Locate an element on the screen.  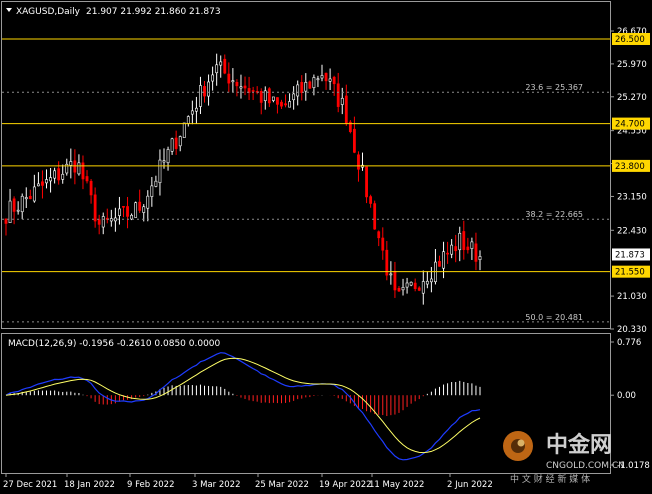
date-tick-label: 25 Mar 2022 is located at coordinates (282, 485).